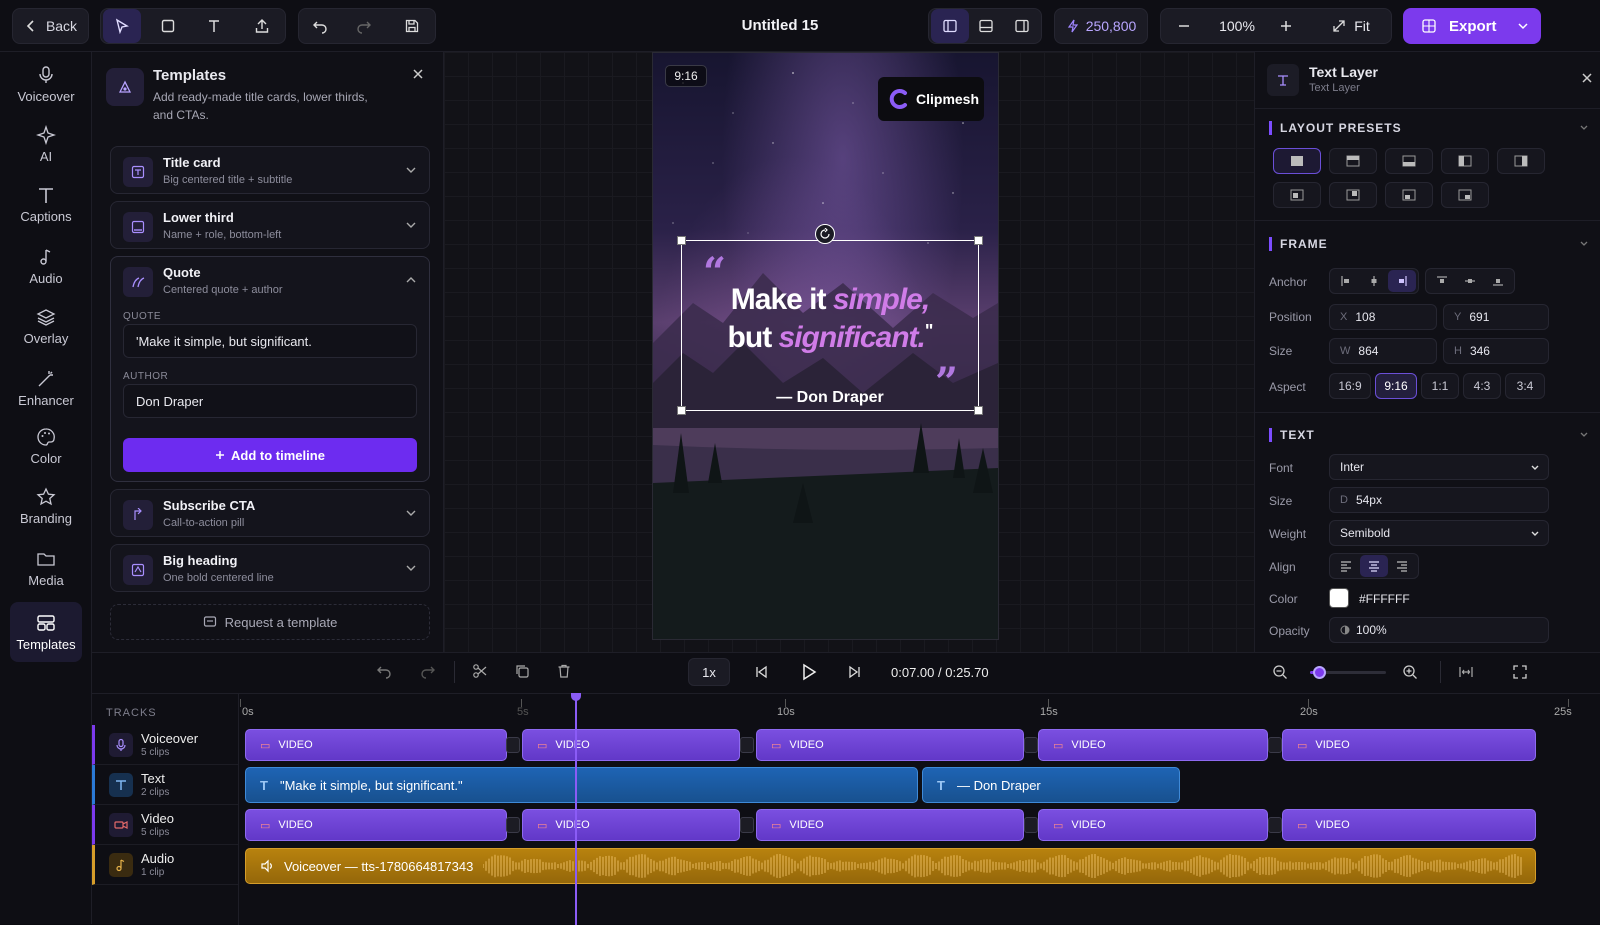 The height and width of the screenshot is (925, 1600). Describe the element at coordinates (46, 446) in the screenshot. I see `rail-item-color: Color` at that location.